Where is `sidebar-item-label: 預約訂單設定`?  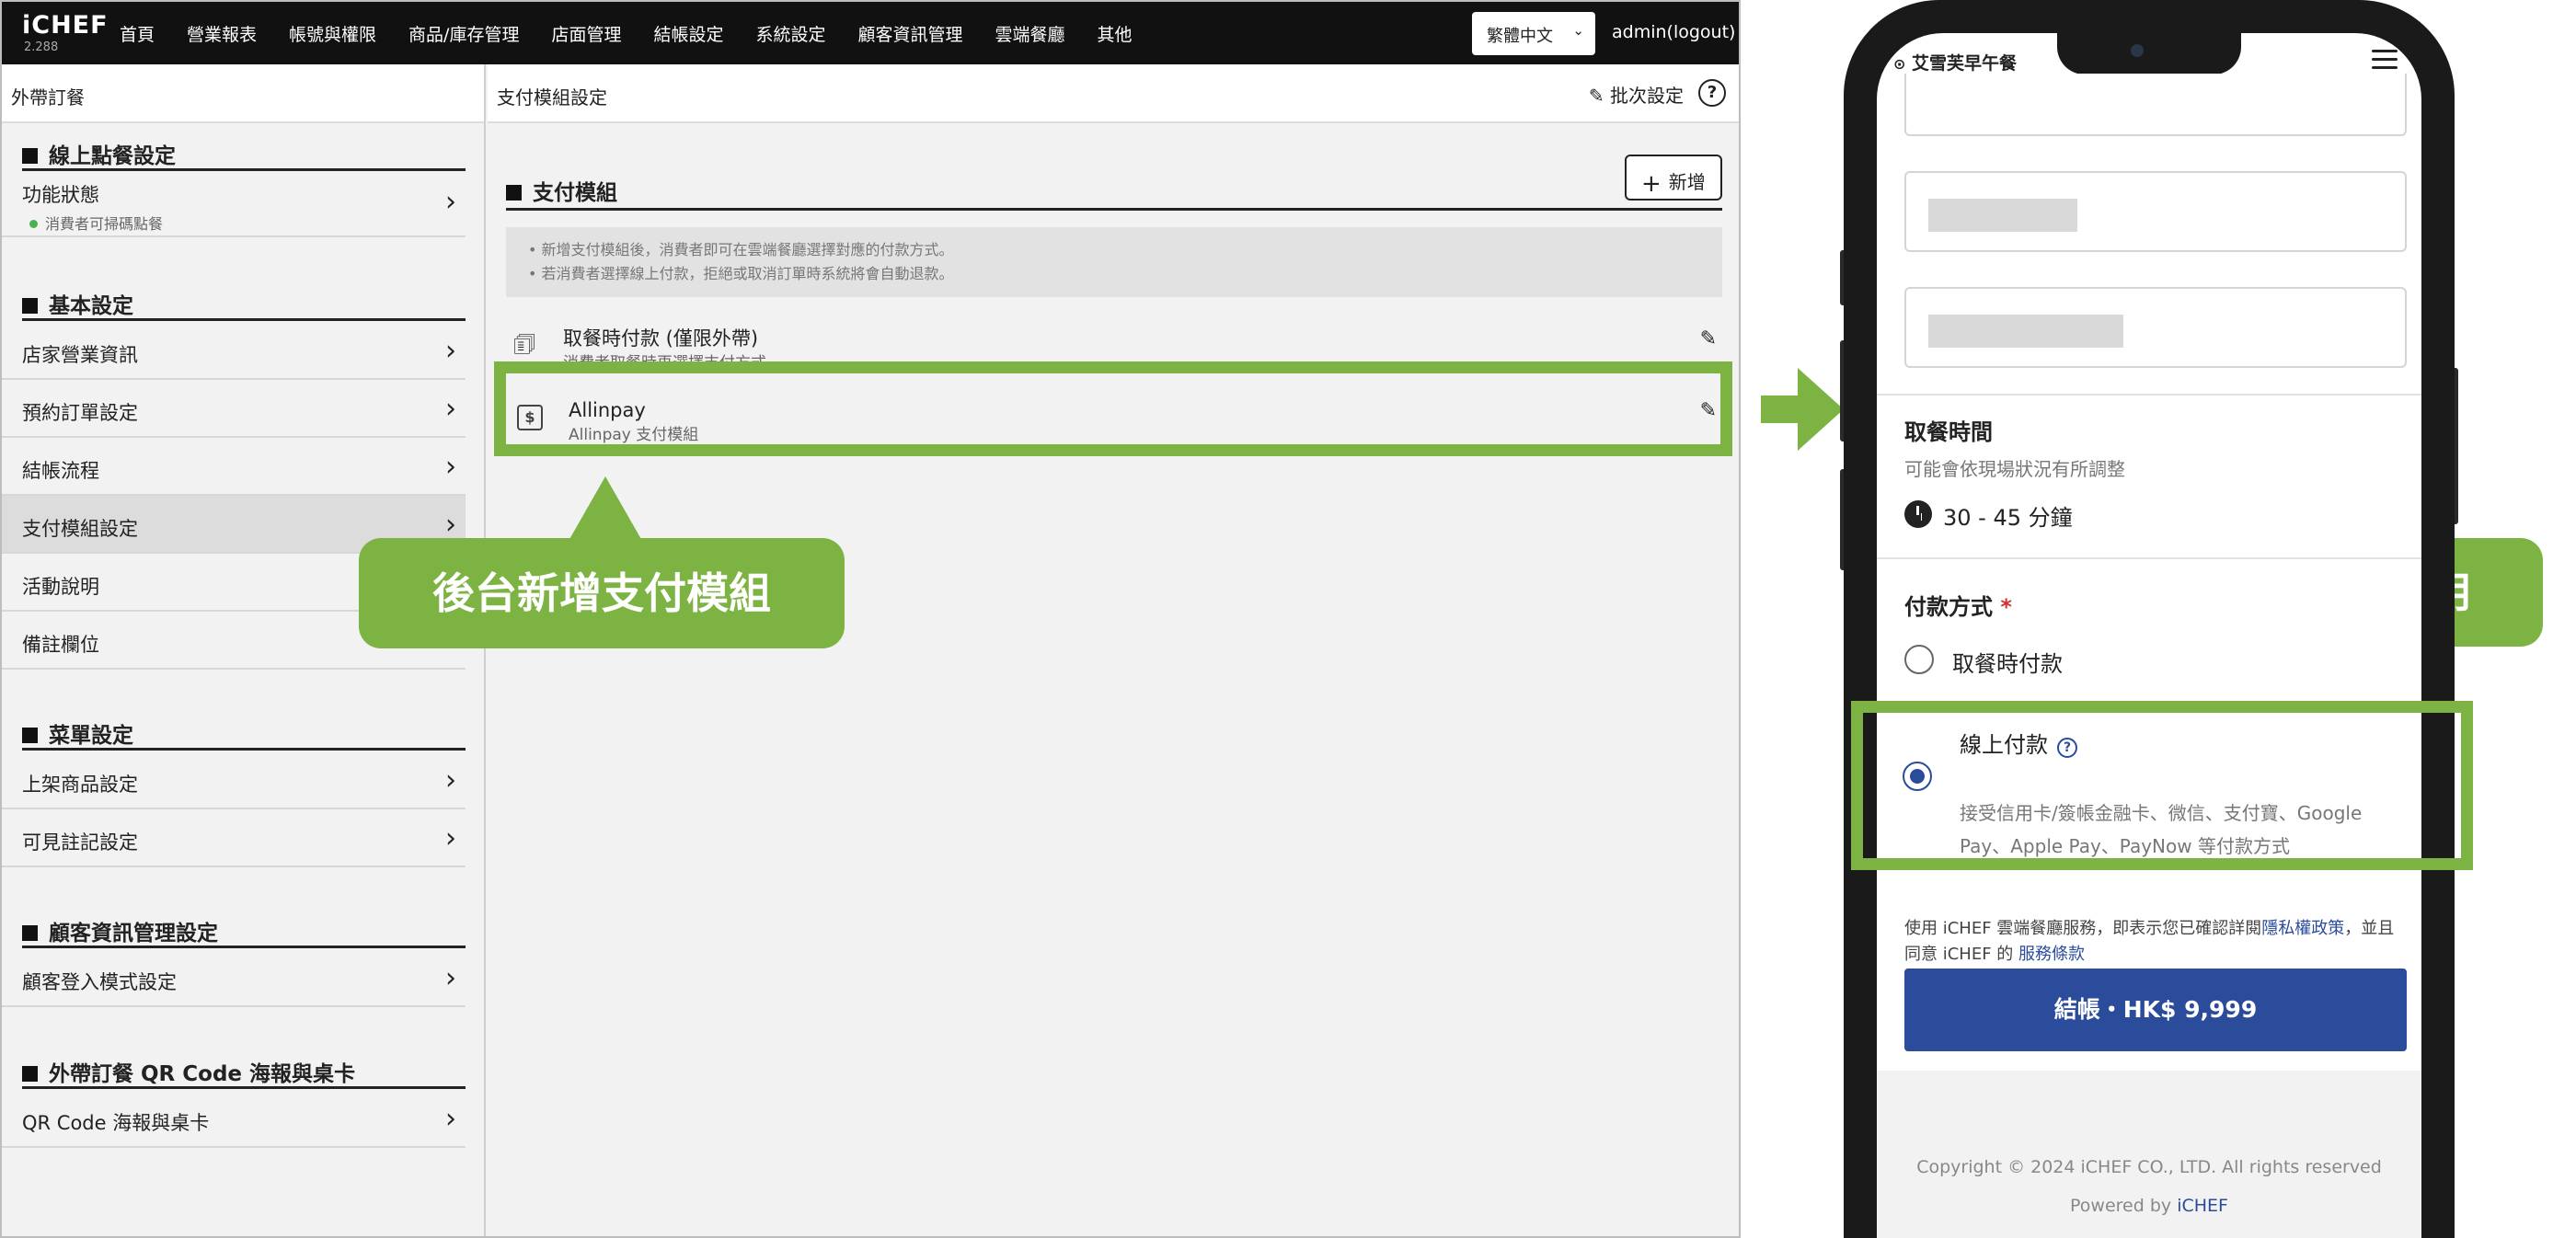
sidebar-item-label: 預約訂單設定 is located at coordinates (80, 413).